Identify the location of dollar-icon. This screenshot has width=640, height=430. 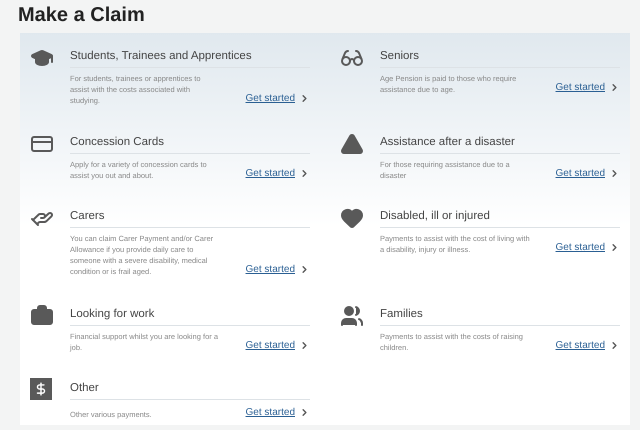
(41, 389).